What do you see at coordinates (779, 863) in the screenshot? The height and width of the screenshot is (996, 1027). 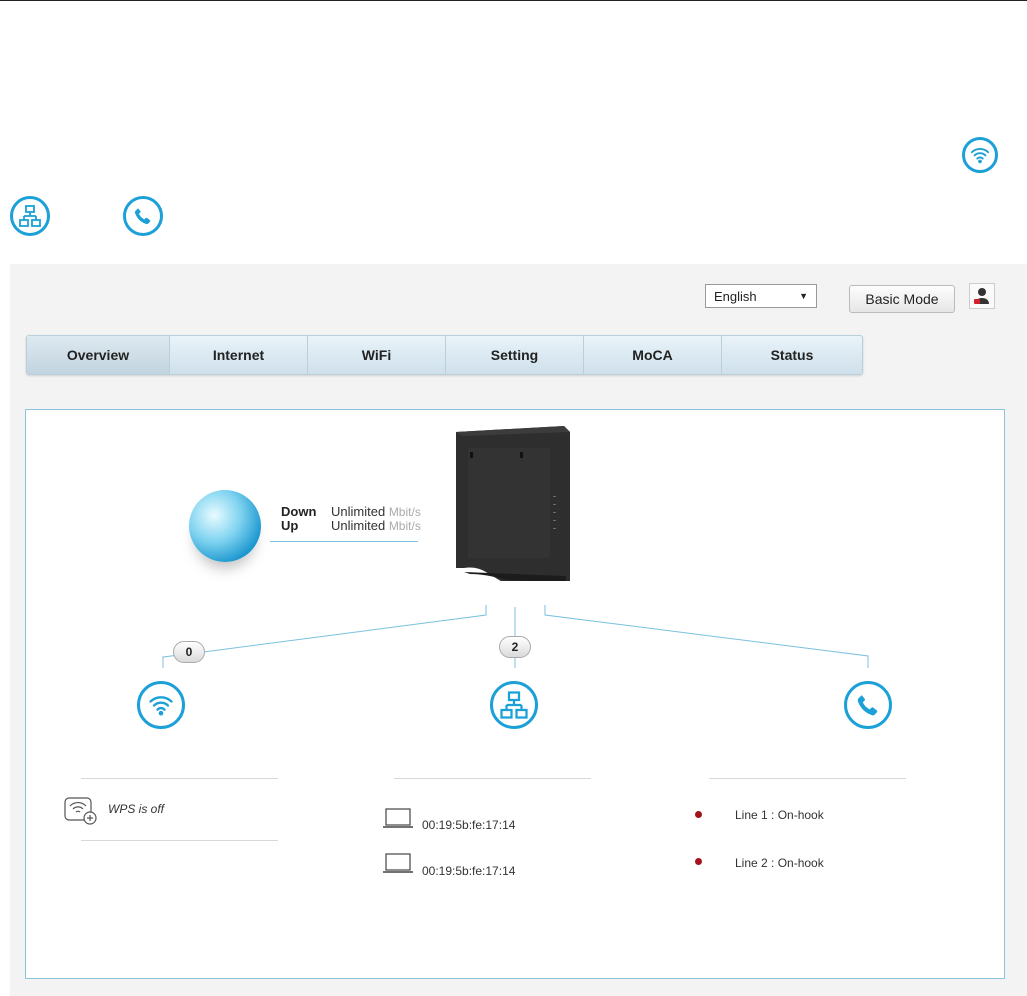 I see `line2-status: Line 2 : On-hook` at bounding box center [779, 863].